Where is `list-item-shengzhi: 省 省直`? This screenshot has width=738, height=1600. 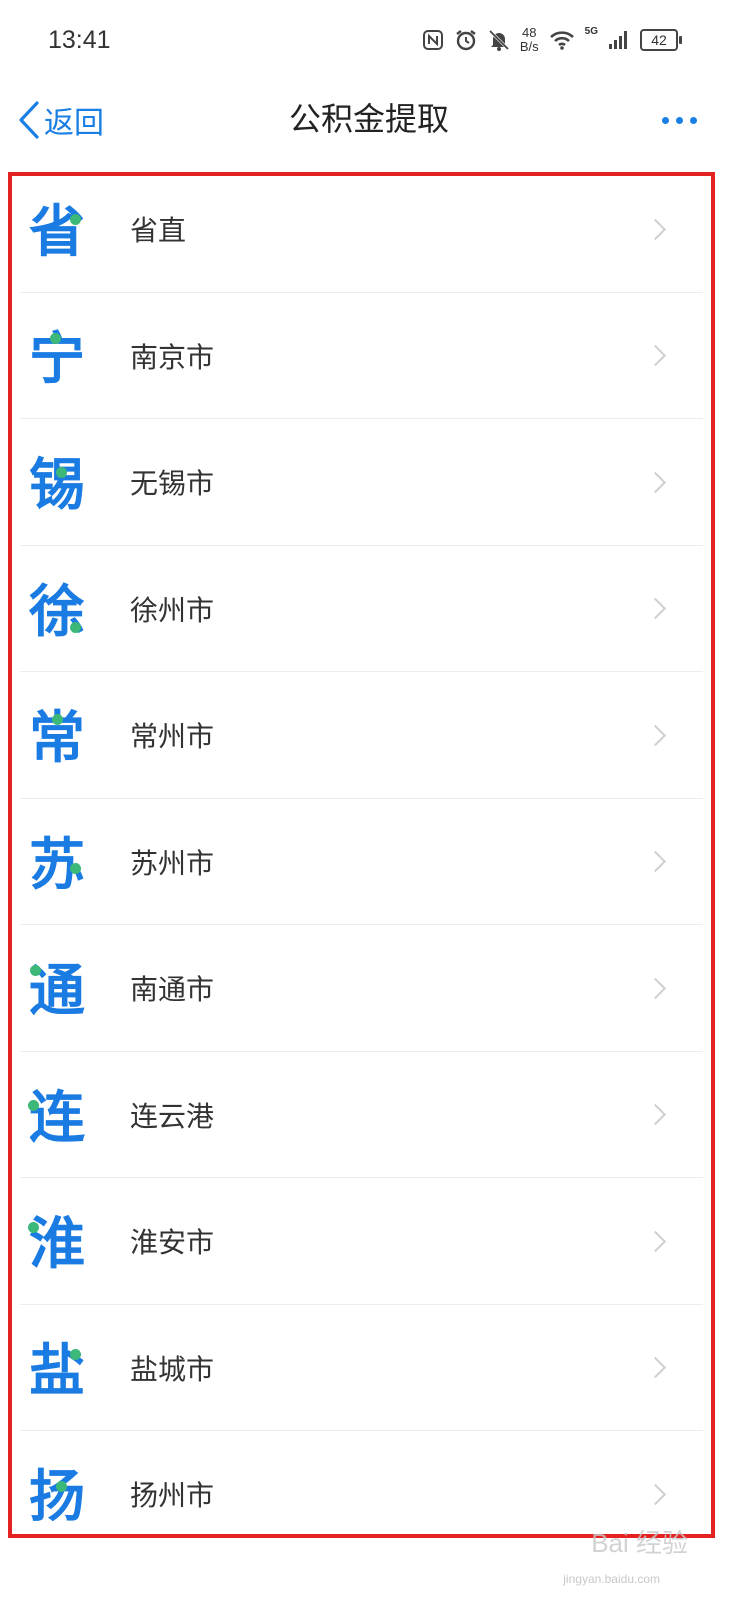
list-item-shengzhi: 省 省直 is located at coordinates (361, 234).